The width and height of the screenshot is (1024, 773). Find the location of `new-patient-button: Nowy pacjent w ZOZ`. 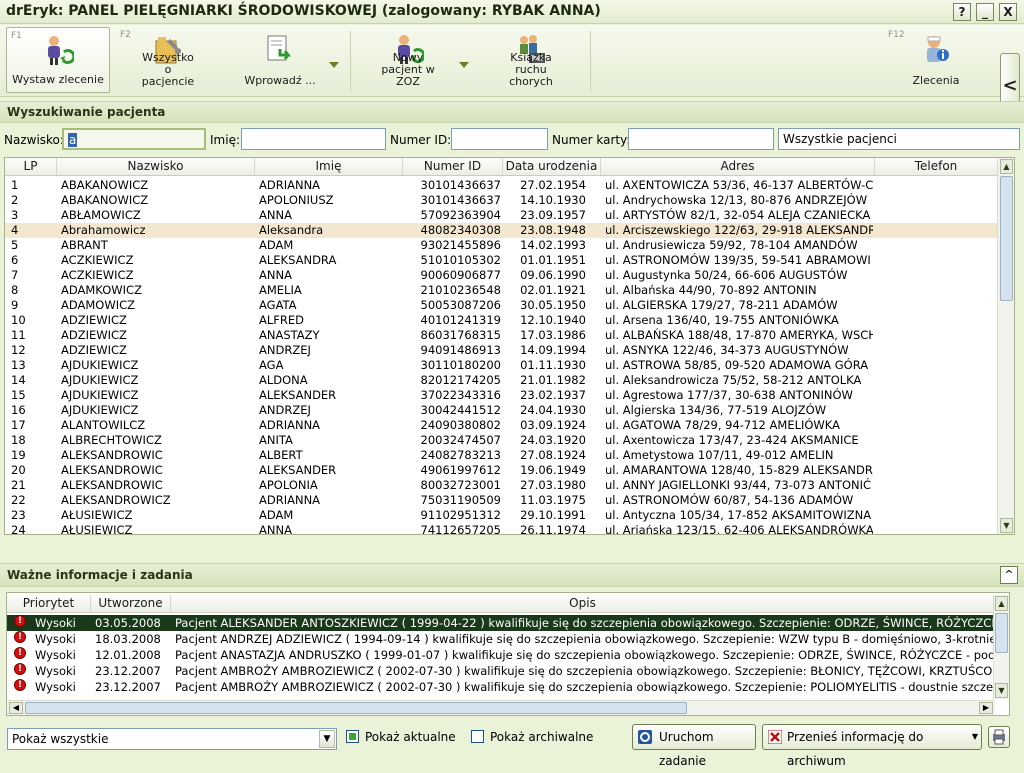

new-patient-button: Nowy pacjent w ZOZ is located at coordinates (408, 60).